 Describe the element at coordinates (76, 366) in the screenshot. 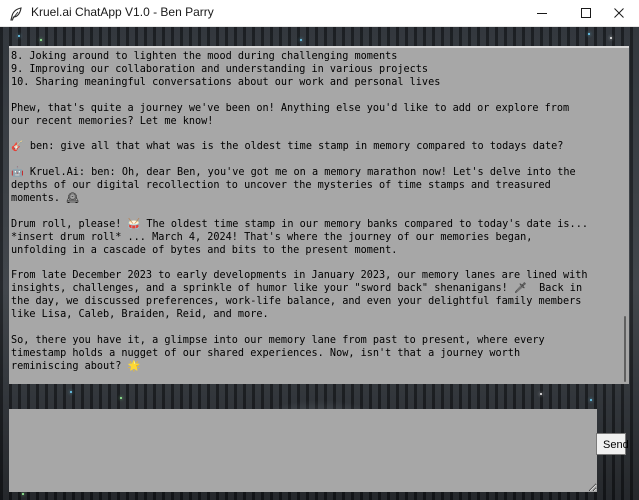

I see `chat-line: reminiscing about? 🌟` at that location.